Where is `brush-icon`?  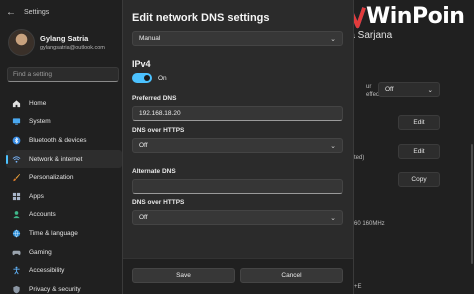
brush-icon is located at coordinates (16, 177).